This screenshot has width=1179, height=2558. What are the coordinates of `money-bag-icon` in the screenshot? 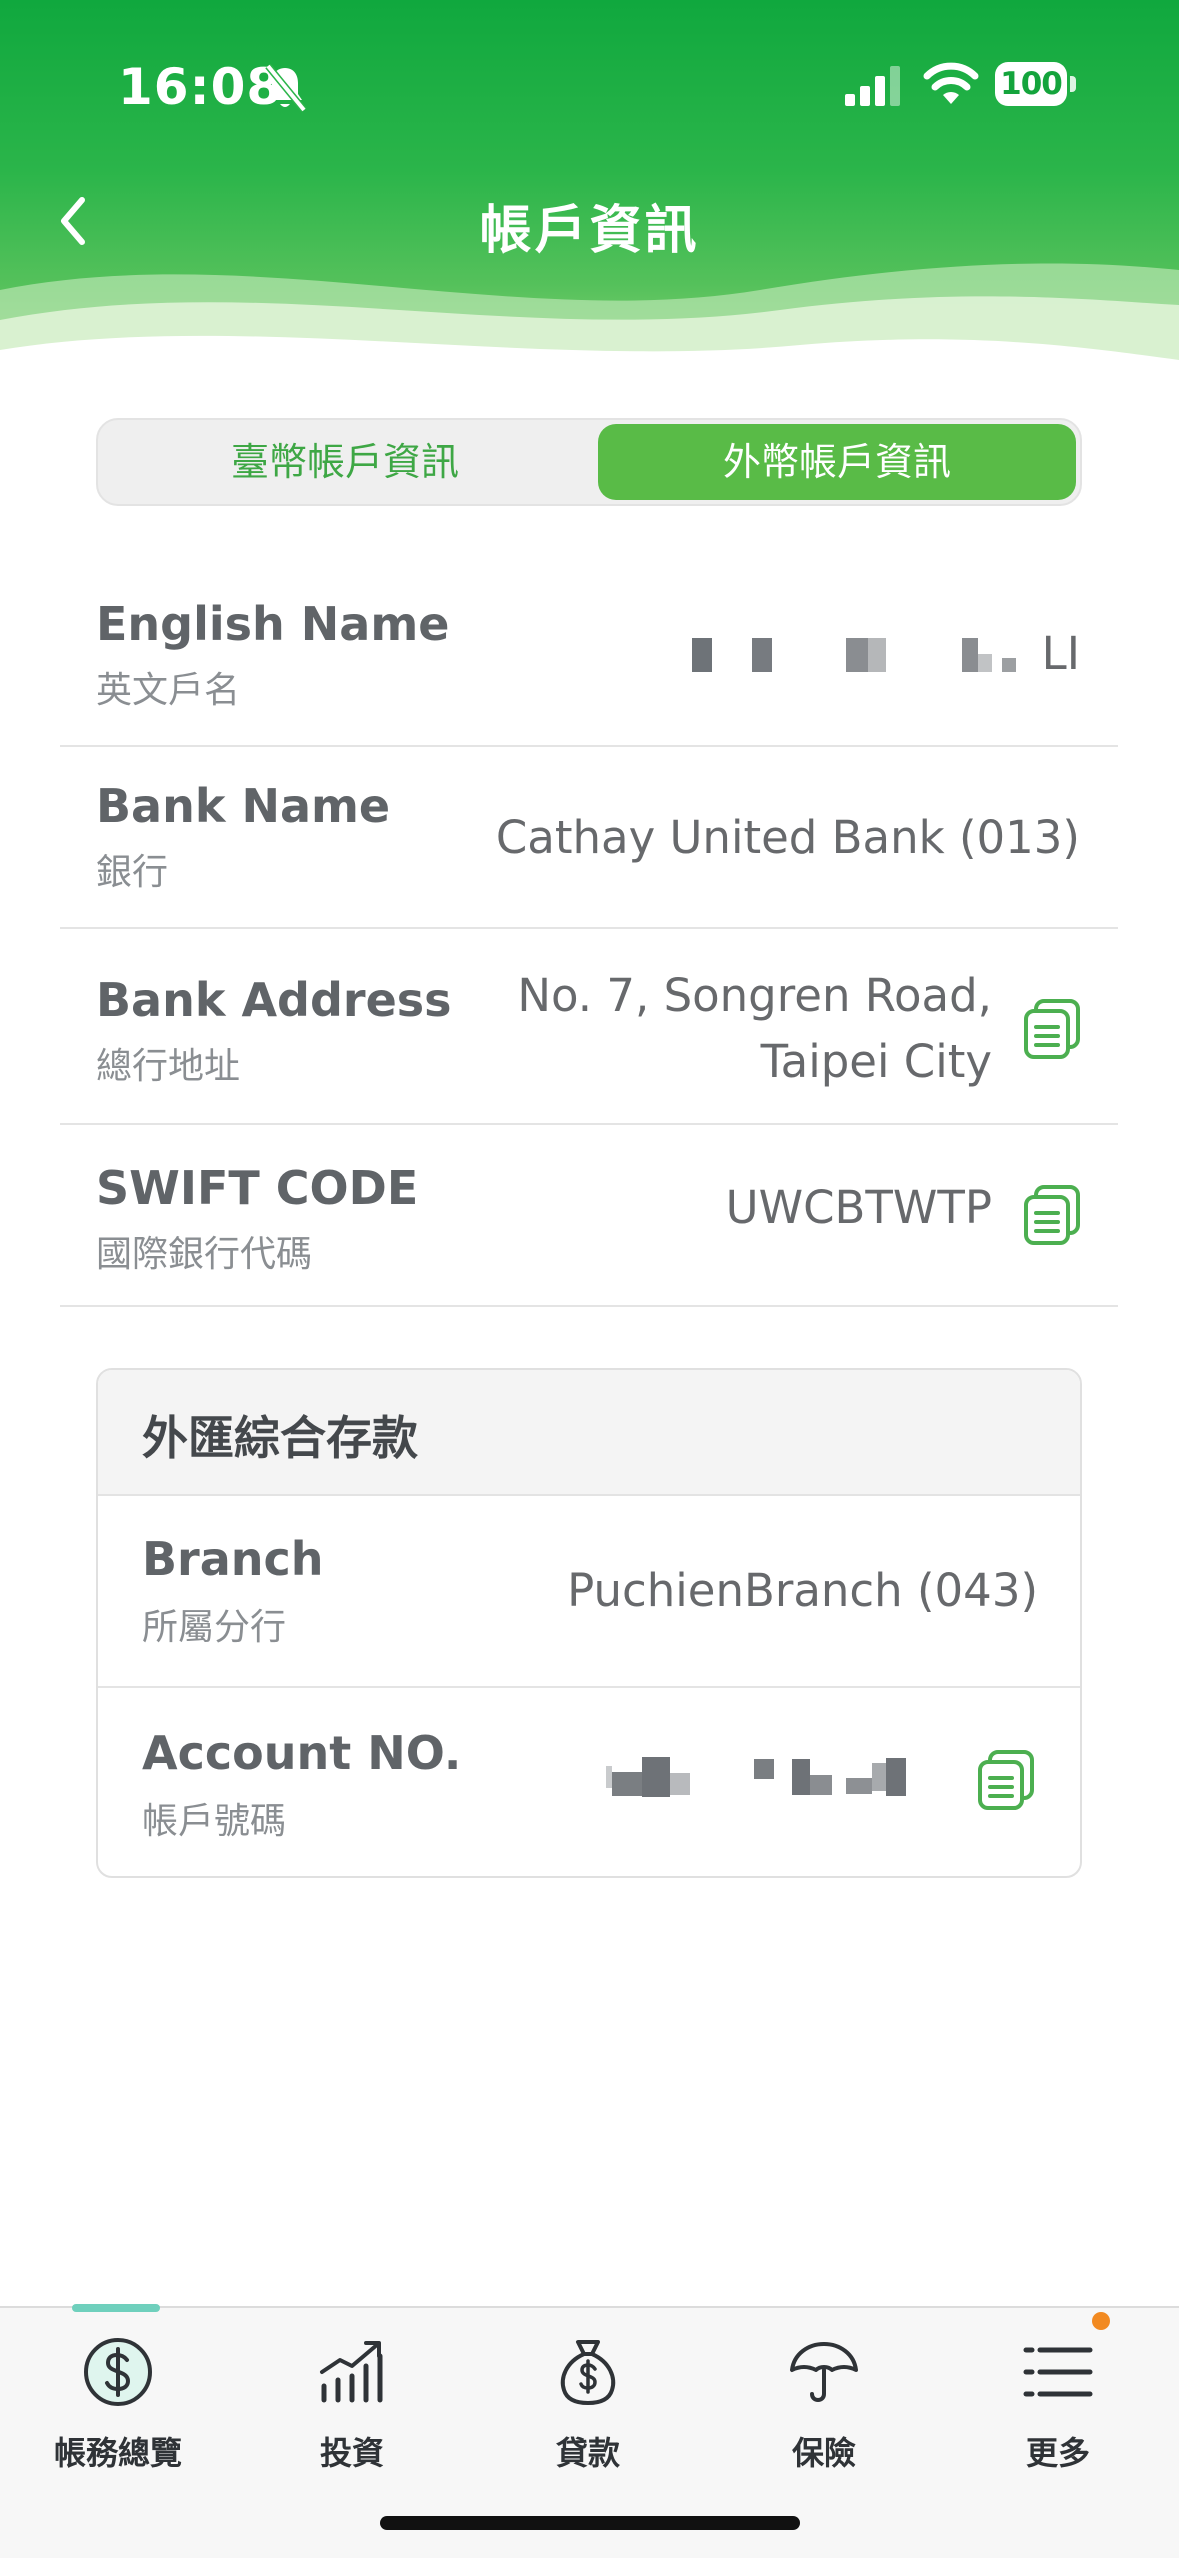 It's located at (588, 2372).